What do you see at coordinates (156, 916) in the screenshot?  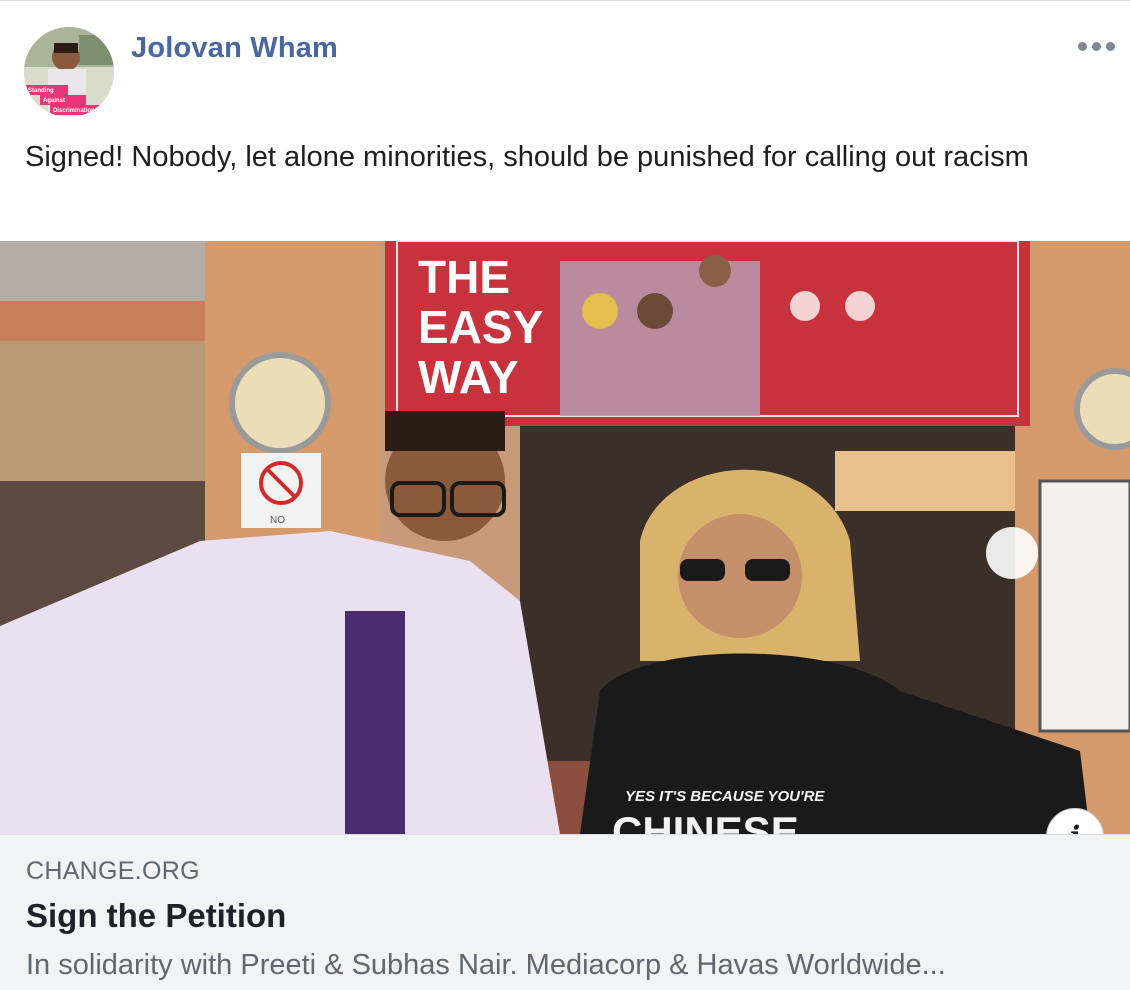 I see `link-title: Sign the Petition` at bounding box center [156, 916].